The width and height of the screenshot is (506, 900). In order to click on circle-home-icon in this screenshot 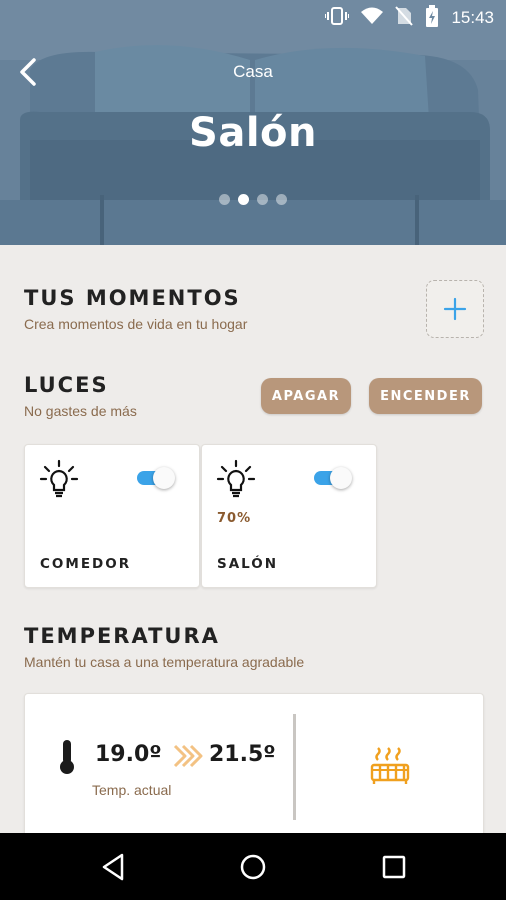, I will do `click(253, 867)`.